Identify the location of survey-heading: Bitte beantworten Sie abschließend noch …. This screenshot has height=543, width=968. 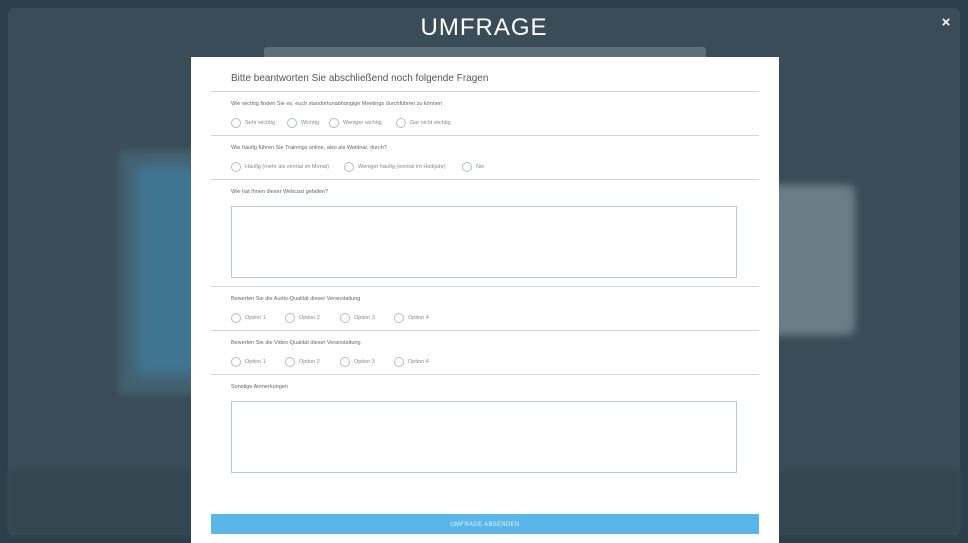
(360, 78).